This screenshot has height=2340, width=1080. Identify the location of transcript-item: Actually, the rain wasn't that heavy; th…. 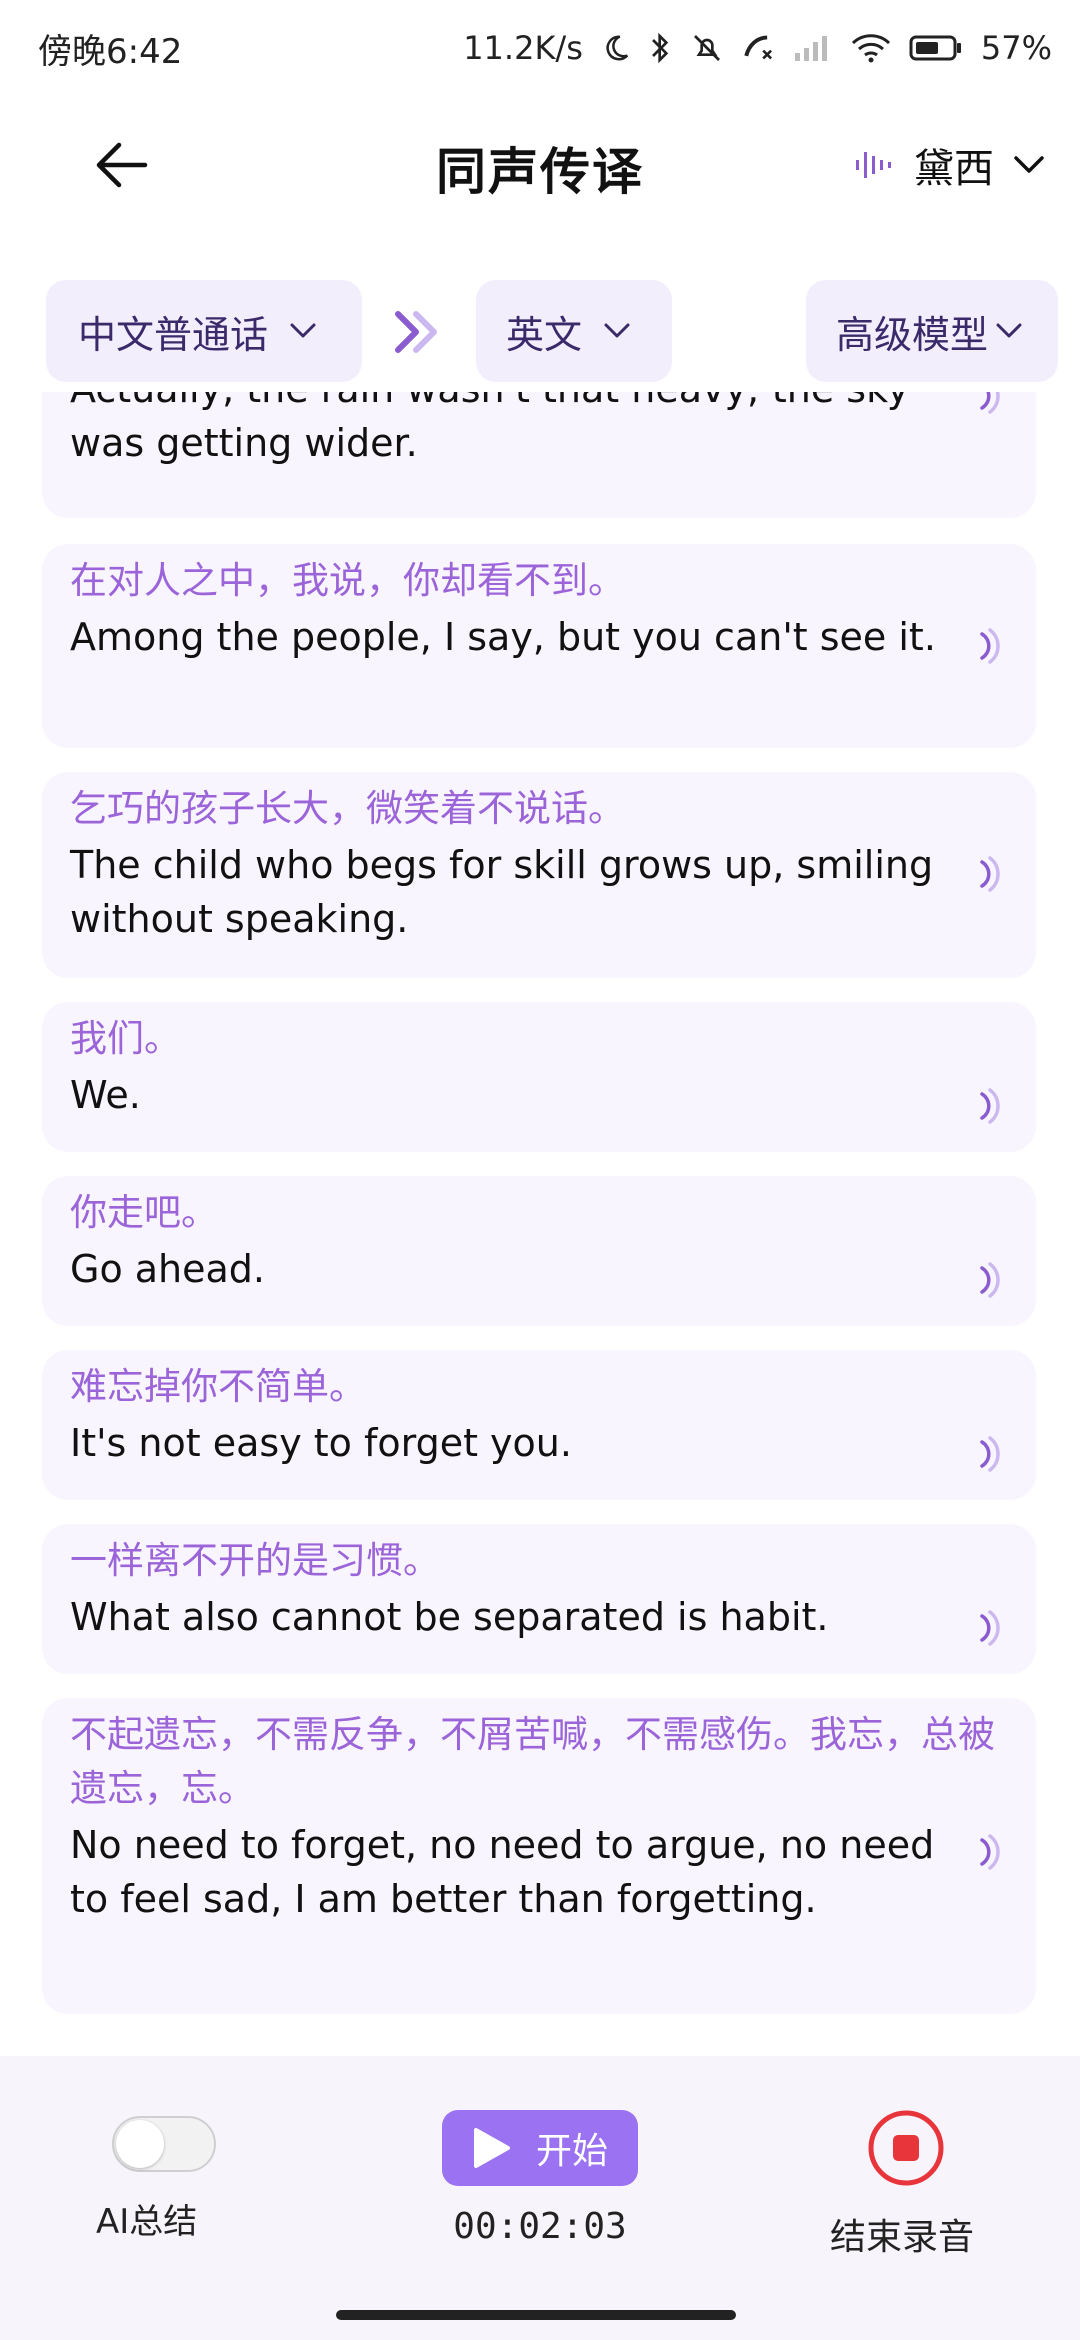
(539, 455).